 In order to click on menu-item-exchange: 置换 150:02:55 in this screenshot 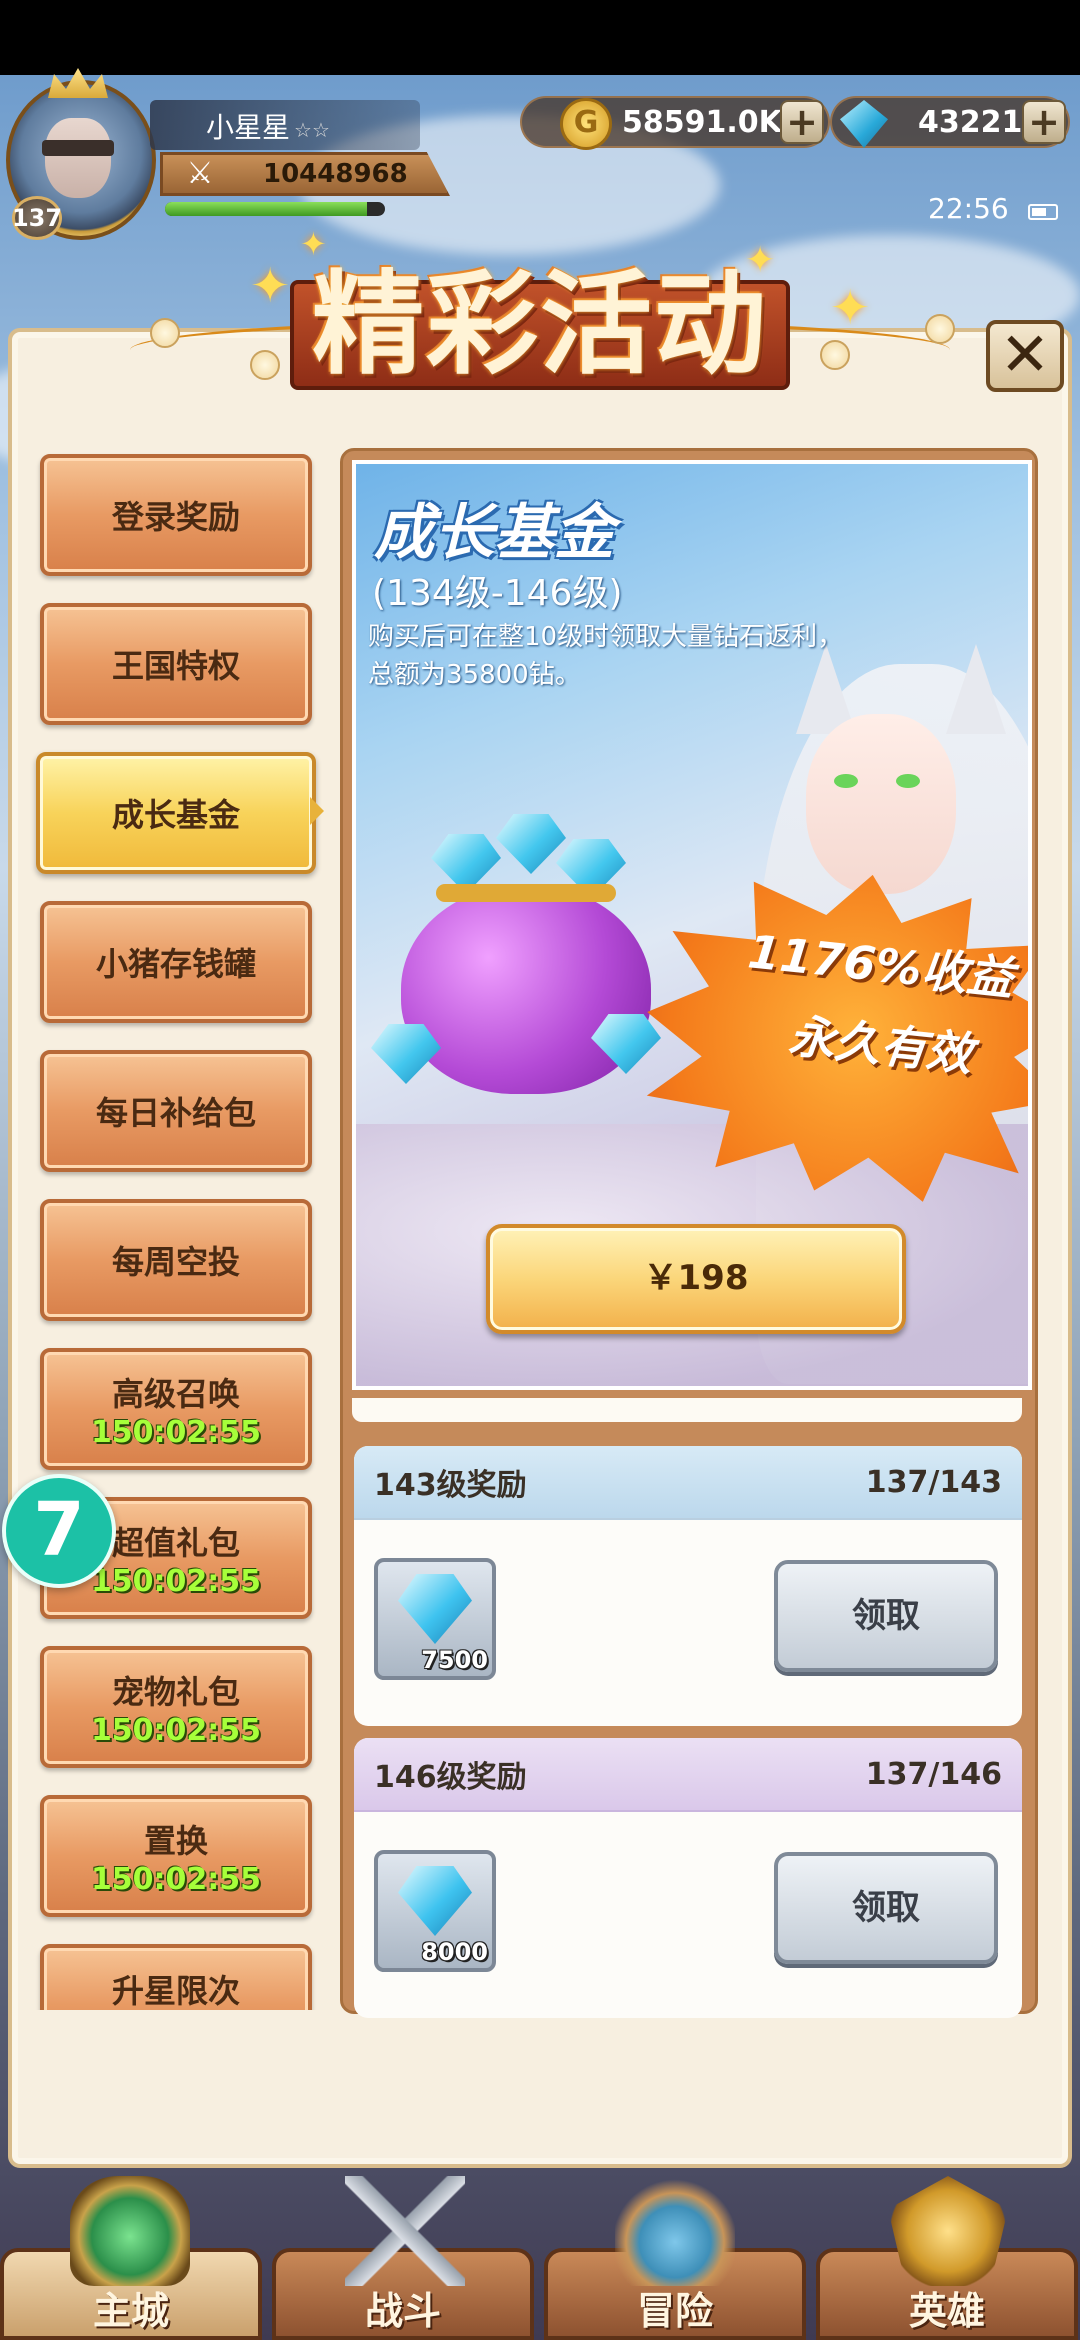, I will do `click(176, 1856)`.